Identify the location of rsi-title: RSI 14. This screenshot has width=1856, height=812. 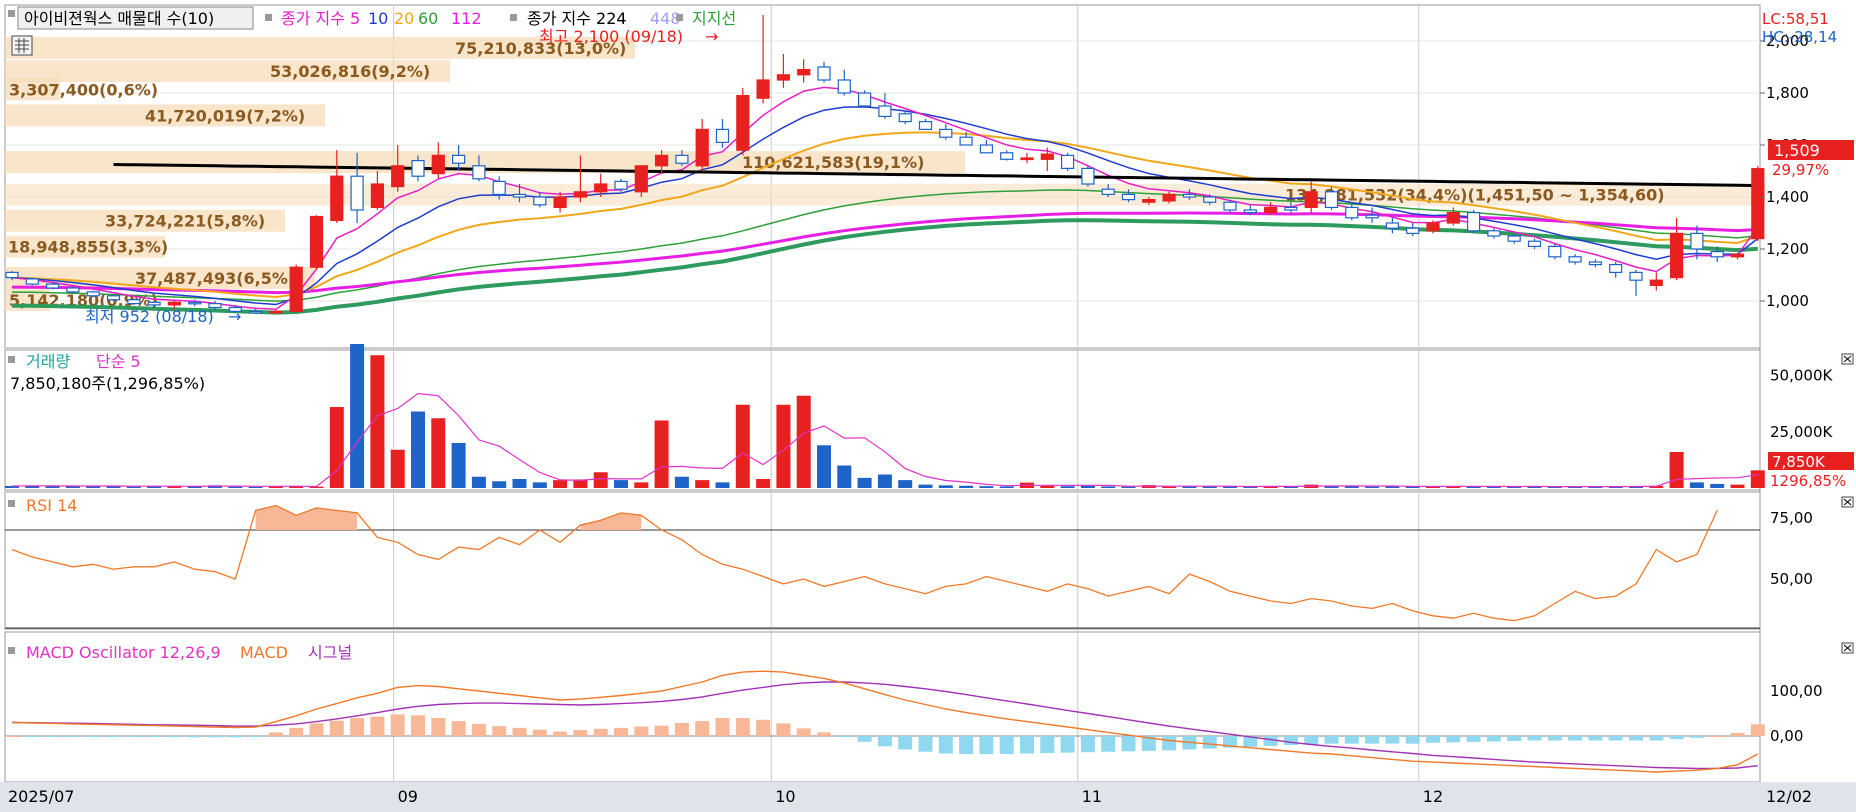
(51, 505).